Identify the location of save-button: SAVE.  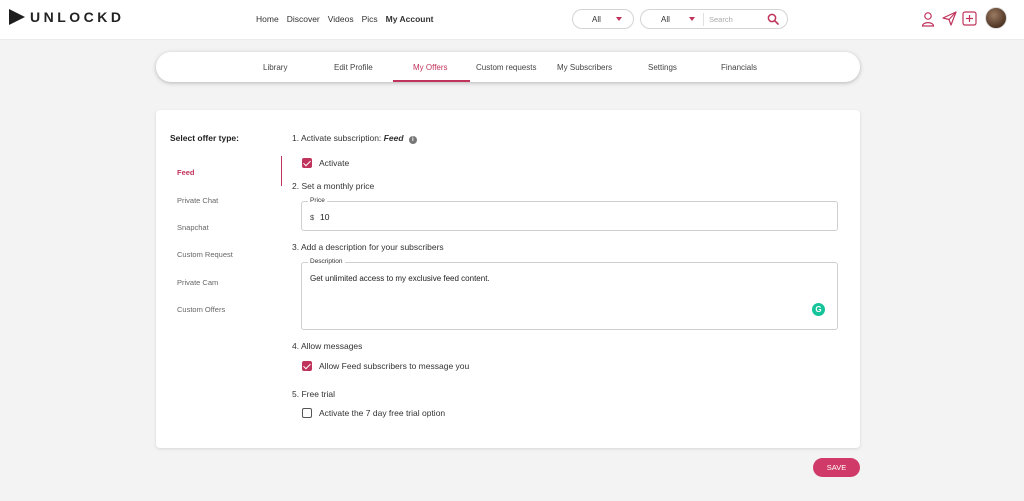
(836, 467).